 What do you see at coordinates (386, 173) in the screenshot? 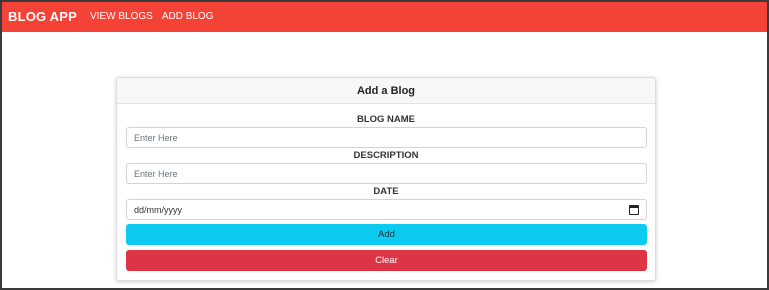
I see `description-input: Enter Here` at bounding box center [386, 173].